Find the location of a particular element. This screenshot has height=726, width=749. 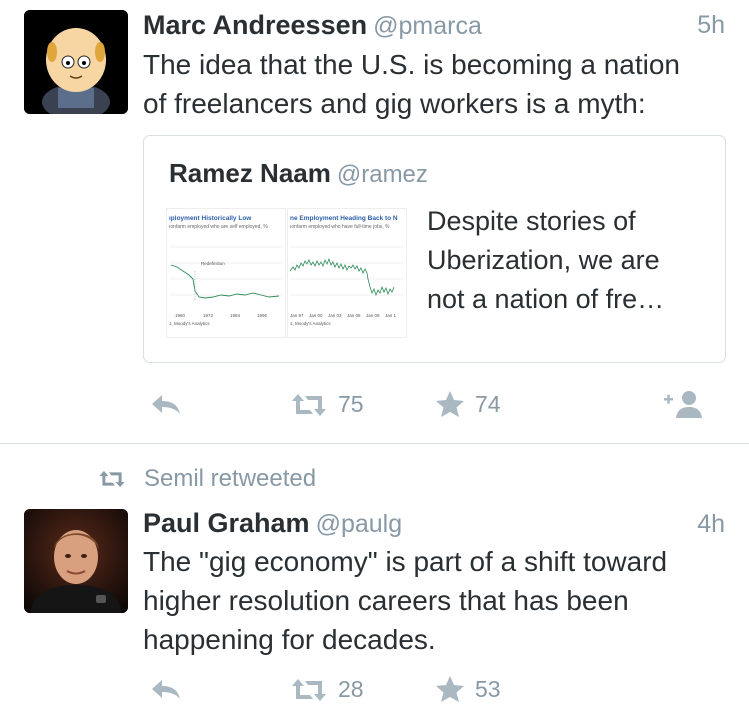

tweet-text-line: happening for decades. is located at coordinates (289, 639).